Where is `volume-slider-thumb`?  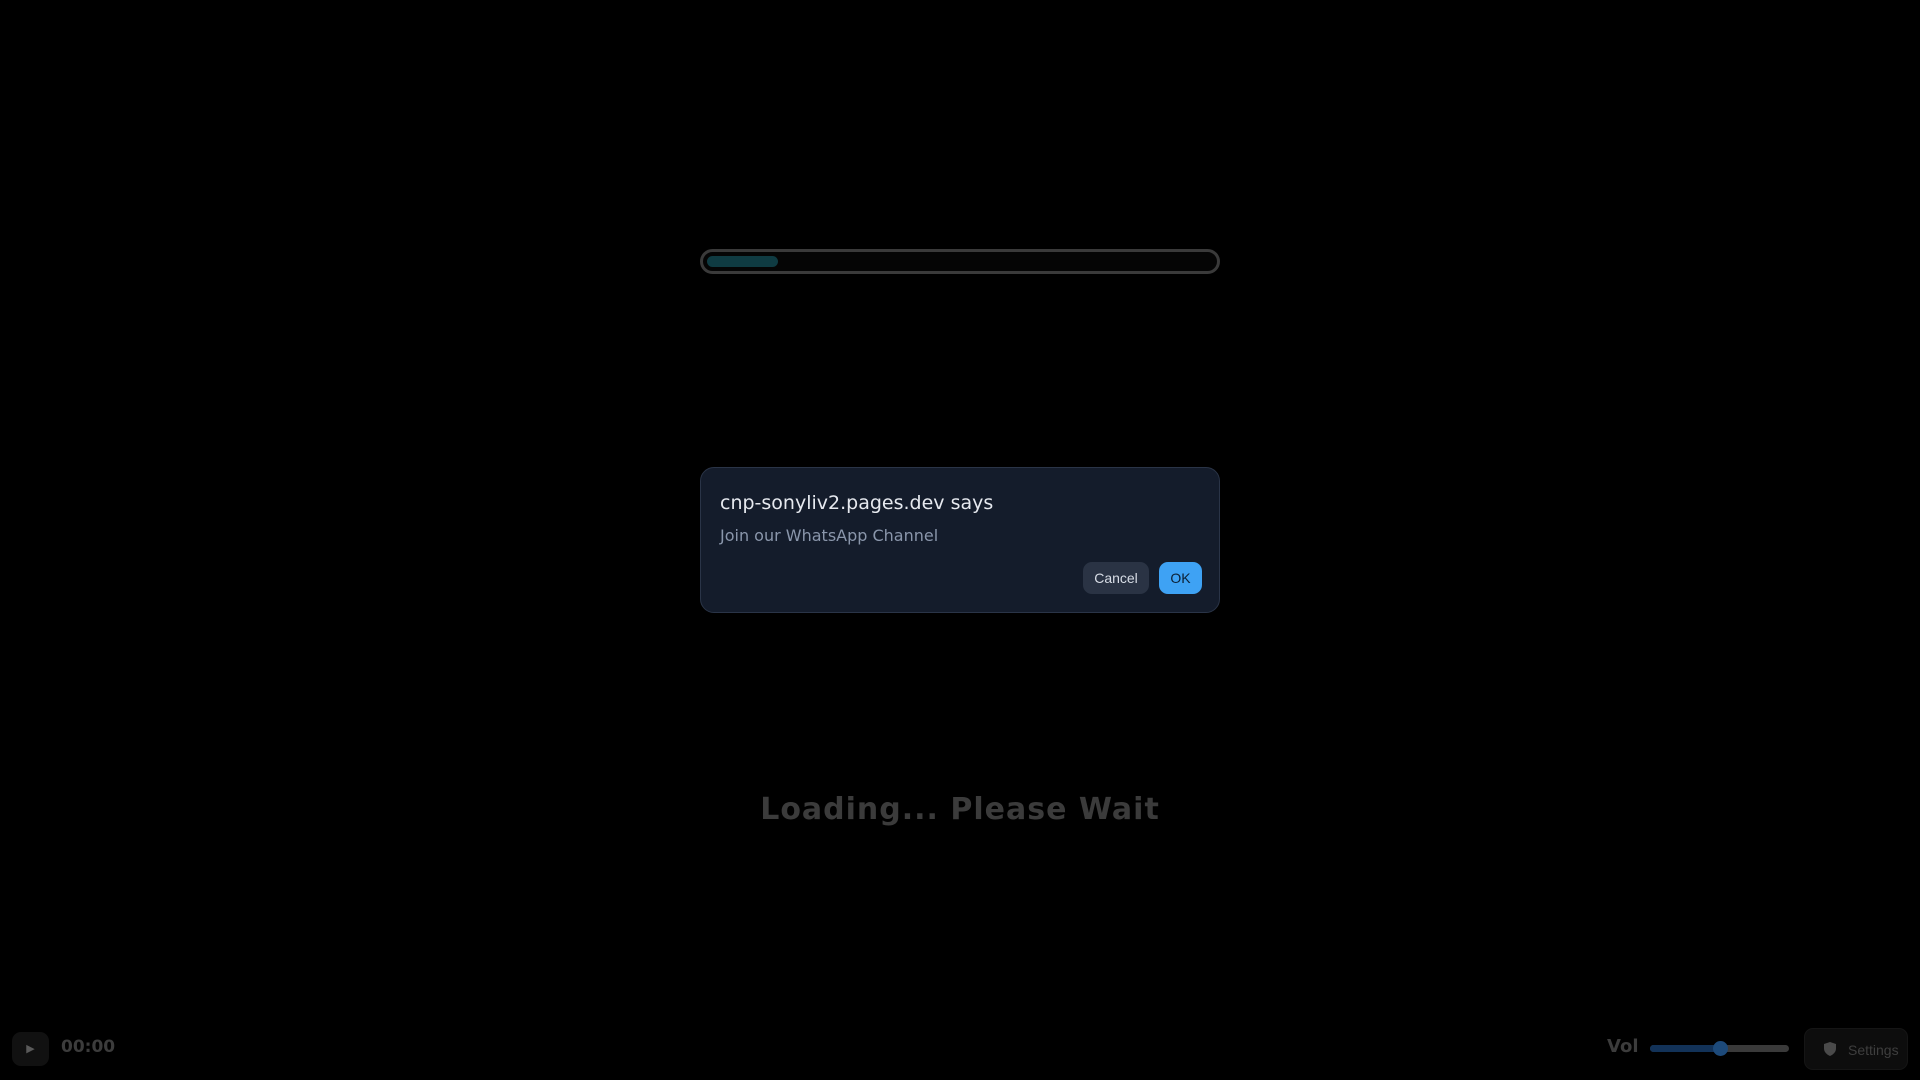
volume-slider-thumb is located at coordinates (1720, 1048).